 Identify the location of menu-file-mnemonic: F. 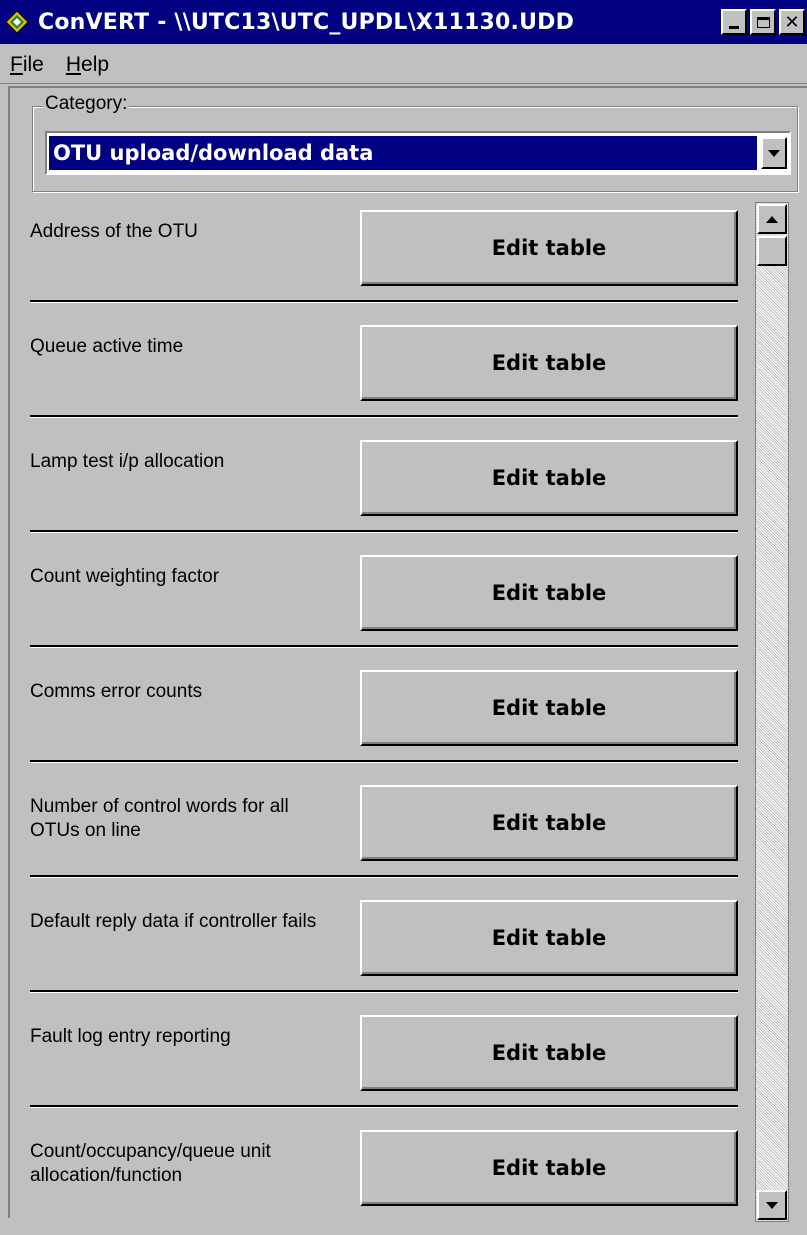
(16, 64).